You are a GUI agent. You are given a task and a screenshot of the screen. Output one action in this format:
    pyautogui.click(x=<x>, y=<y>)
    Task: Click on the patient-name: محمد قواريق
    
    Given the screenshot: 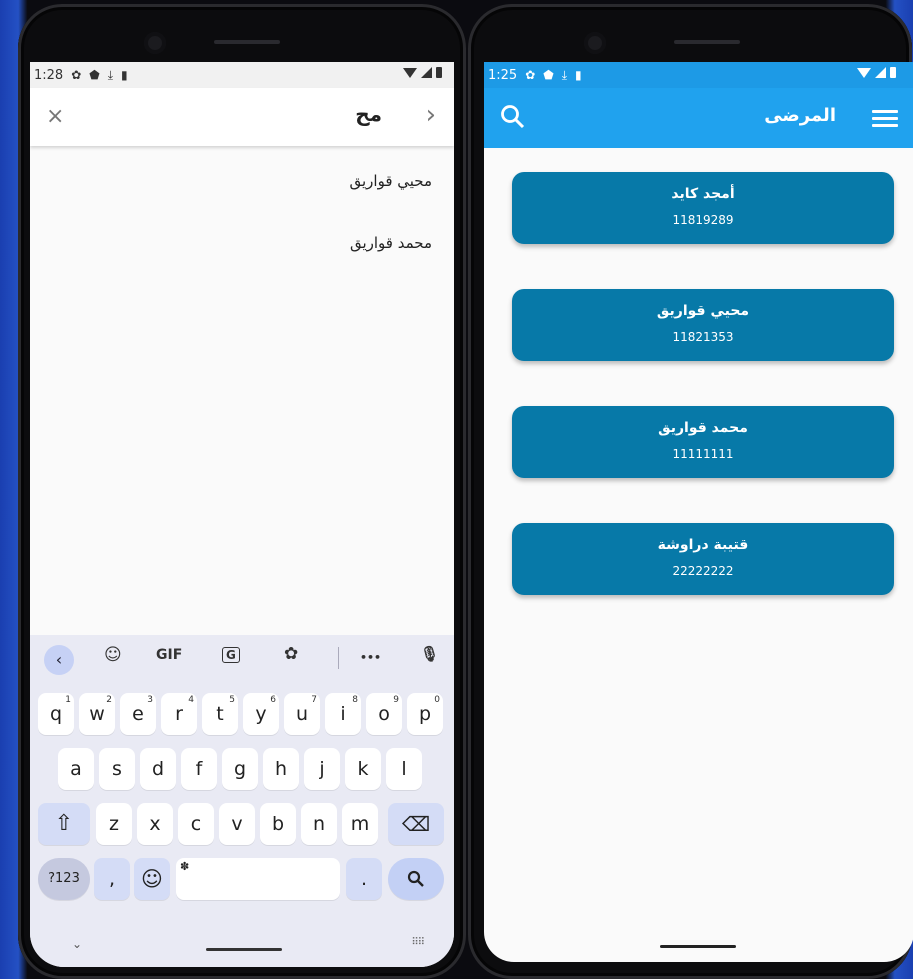 What is the action you would take?
    pyautogui.click(x=703, y=428)
    